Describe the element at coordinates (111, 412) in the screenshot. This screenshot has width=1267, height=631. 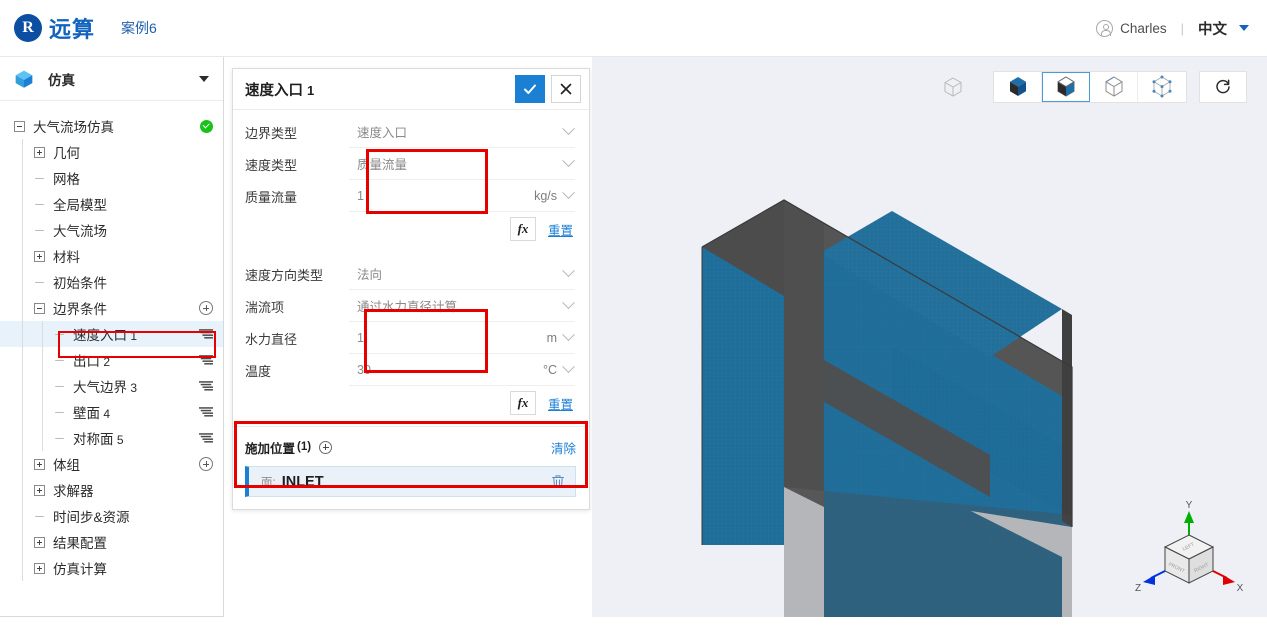
I see `sidebar-item-11: ─ 壁面 4` at that location.